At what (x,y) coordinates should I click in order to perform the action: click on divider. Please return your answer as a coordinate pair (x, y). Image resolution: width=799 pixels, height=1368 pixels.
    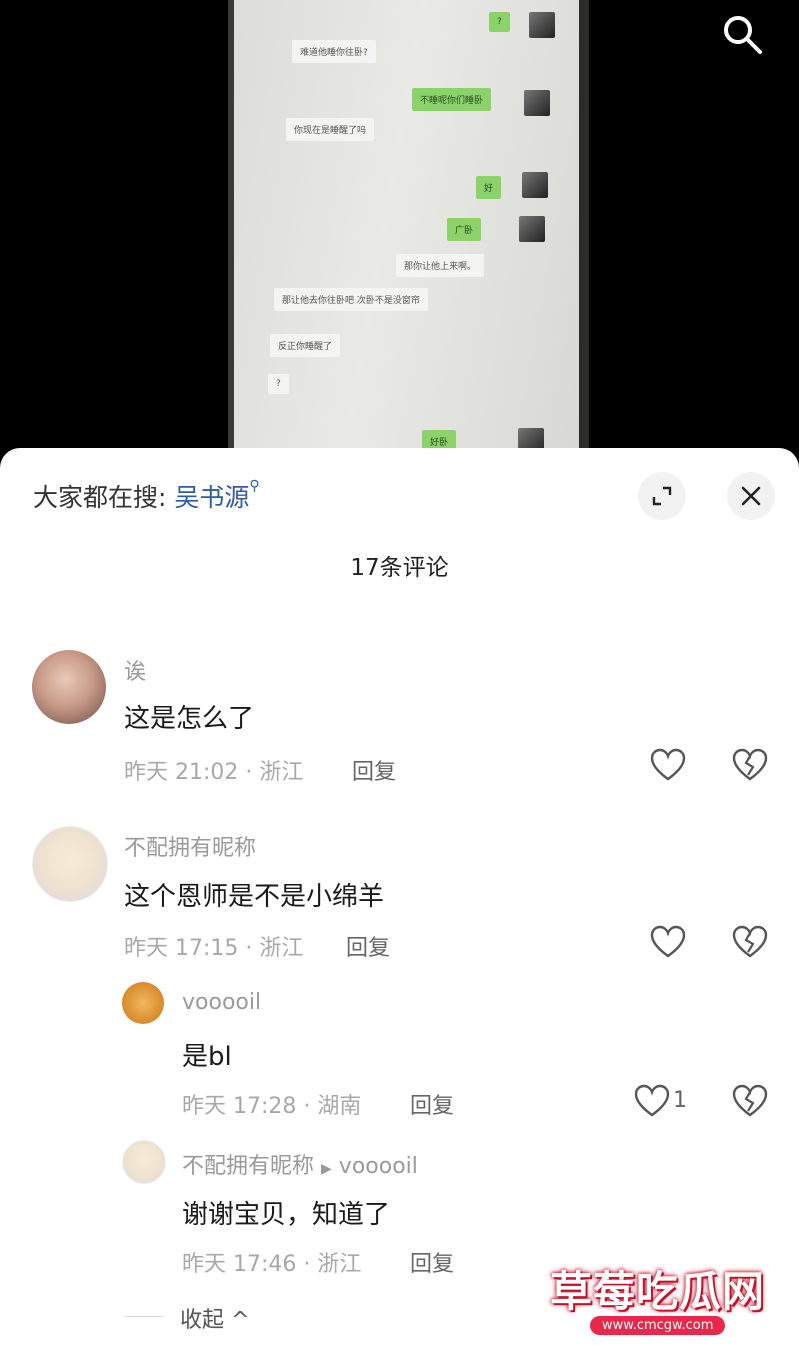
    Looking at the image, I should click on (144, 1316).